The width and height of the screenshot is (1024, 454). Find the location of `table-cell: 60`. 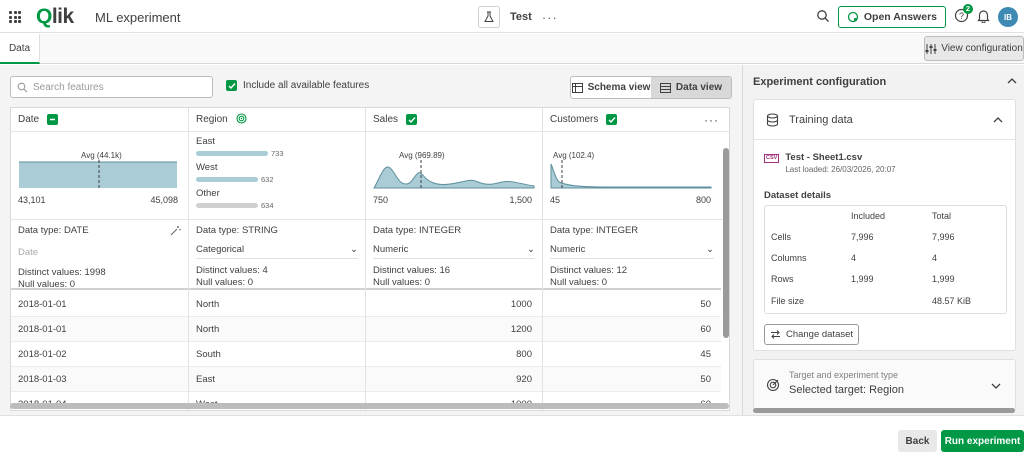

table-cell: 60 is located at coordinates (632, 329).